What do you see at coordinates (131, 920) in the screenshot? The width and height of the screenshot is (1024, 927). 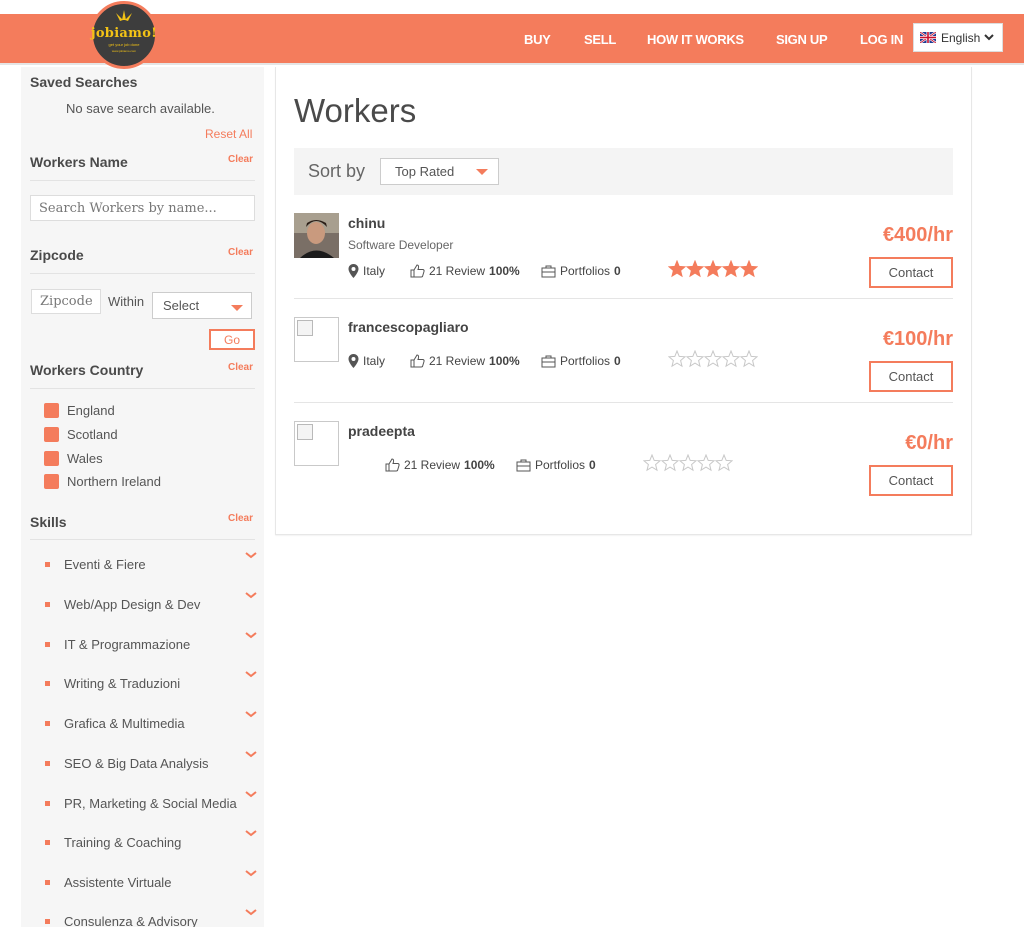 I see `skill-label: Consulenza & Advisory` at bounding box center [131, 920].